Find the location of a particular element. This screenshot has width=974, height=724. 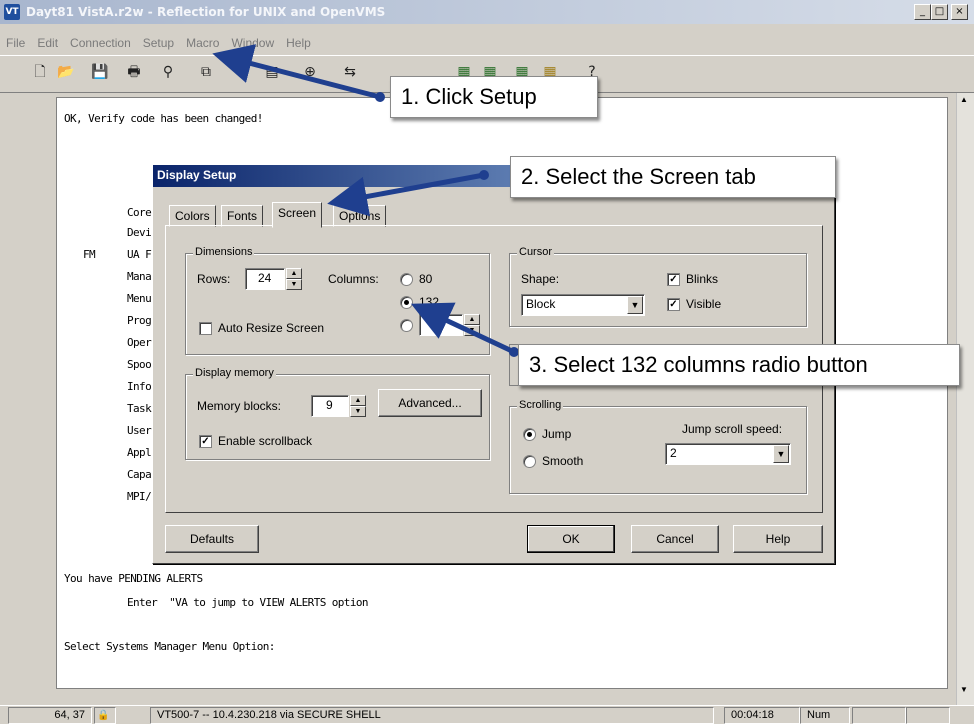

menu-edit: Edit is located at coordinates (47, 43).